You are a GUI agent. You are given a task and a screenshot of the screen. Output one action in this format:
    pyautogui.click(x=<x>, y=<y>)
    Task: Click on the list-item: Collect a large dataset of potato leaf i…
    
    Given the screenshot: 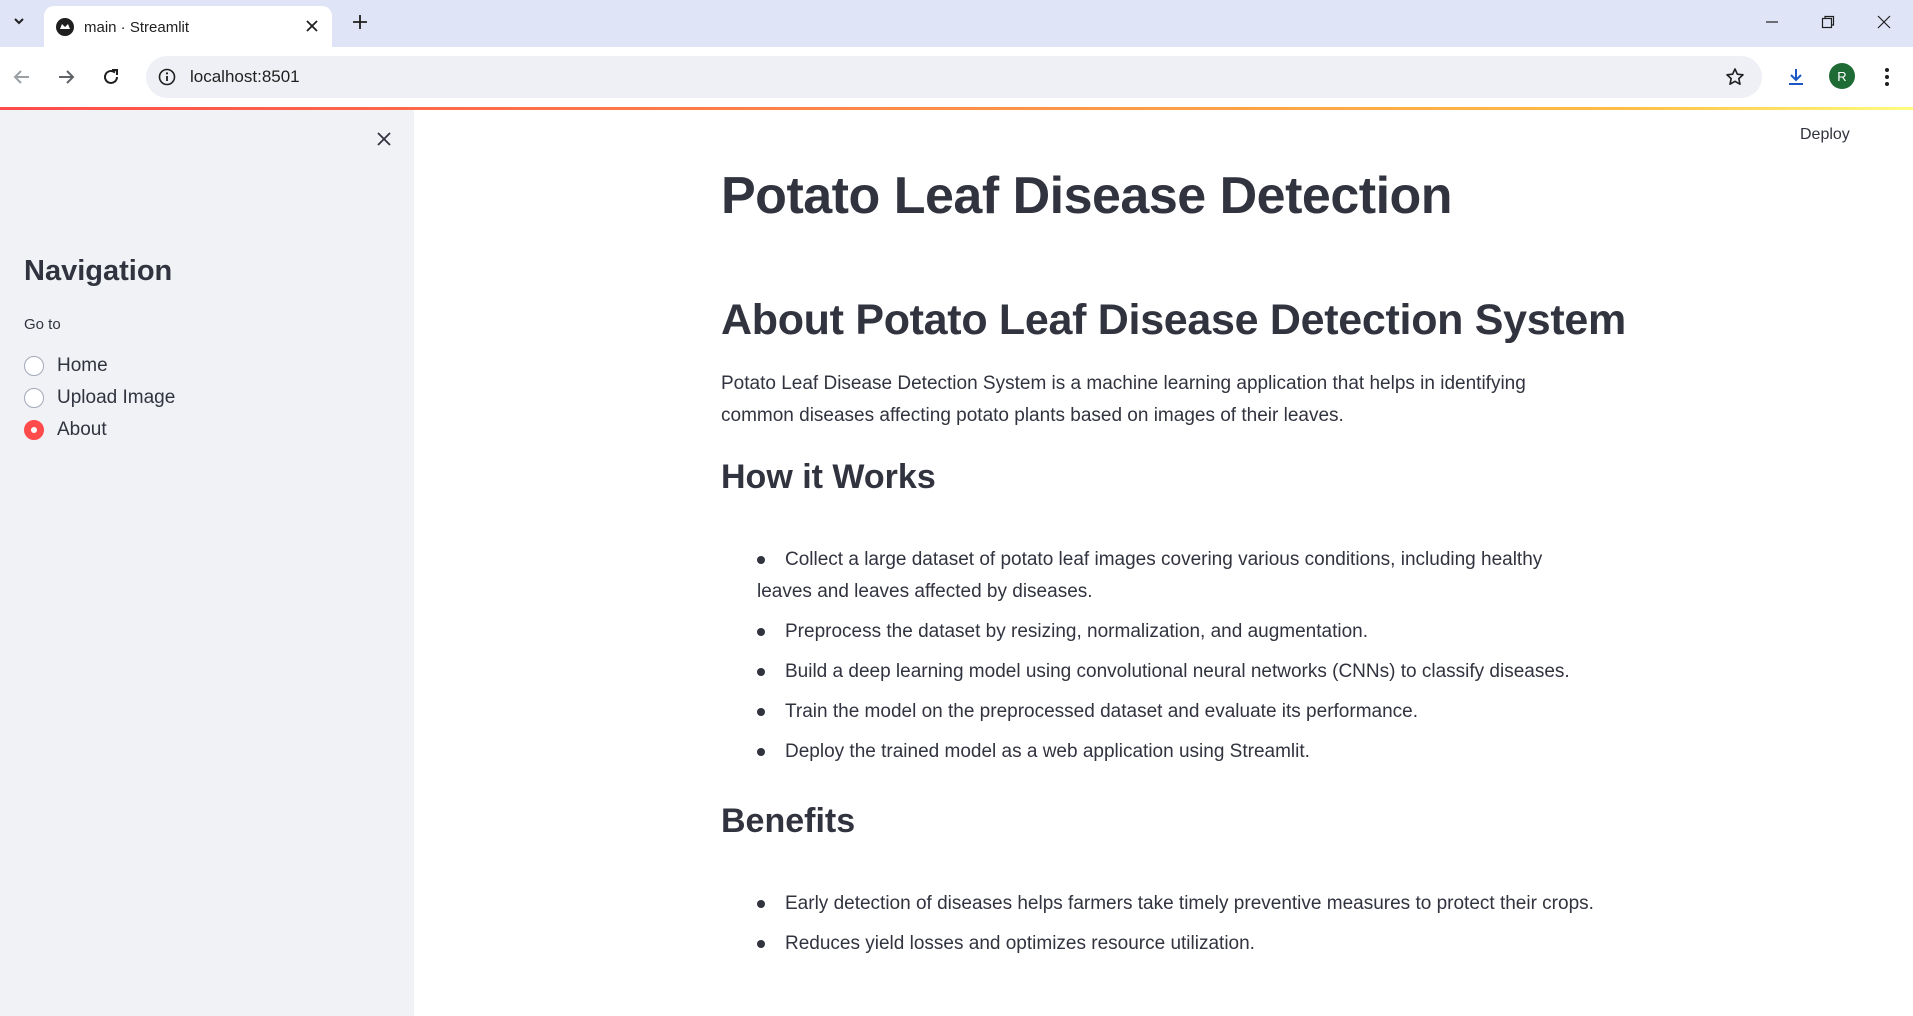 What is the action you would take?
    pyautogui.click(x=1179, y=576)
    